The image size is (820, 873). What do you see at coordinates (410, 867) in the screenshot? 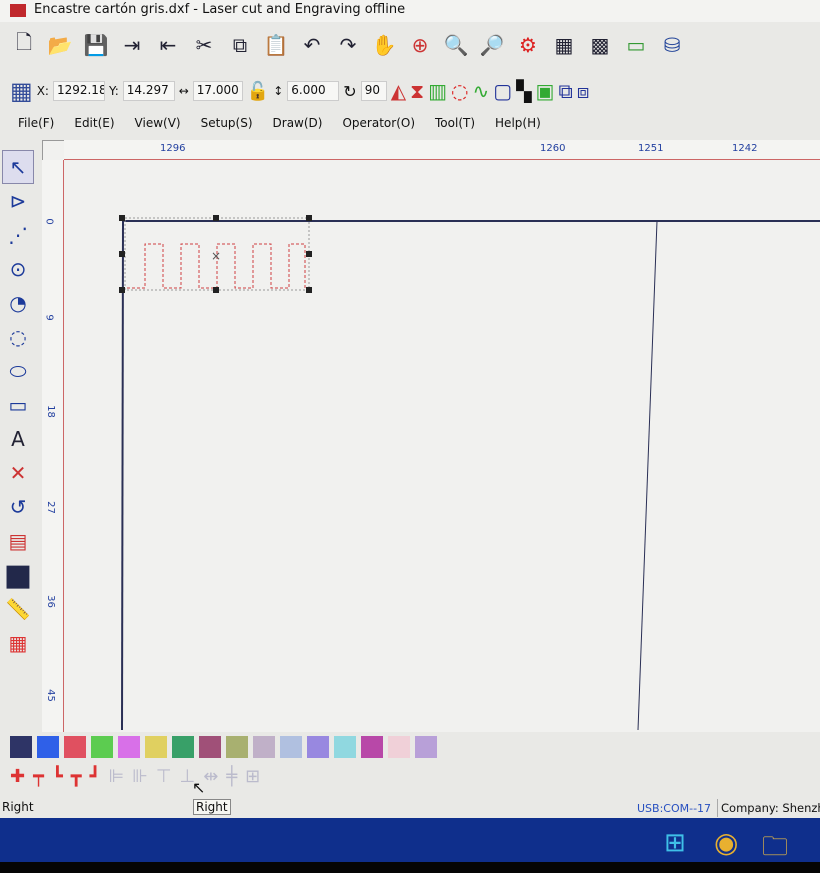
I see `screen-bezel` at bounding box center [410, 867].